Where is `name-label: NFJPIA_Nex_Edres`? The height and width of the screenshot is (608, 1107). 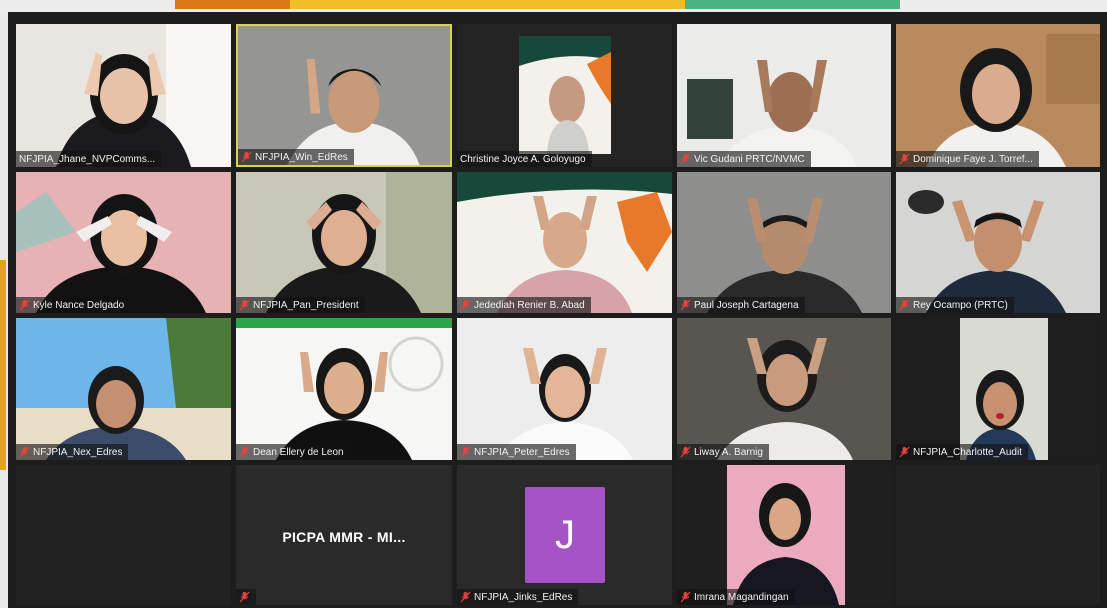
name-label: NFJPIA_Nex_Edres is located at coordinates (72, 452).